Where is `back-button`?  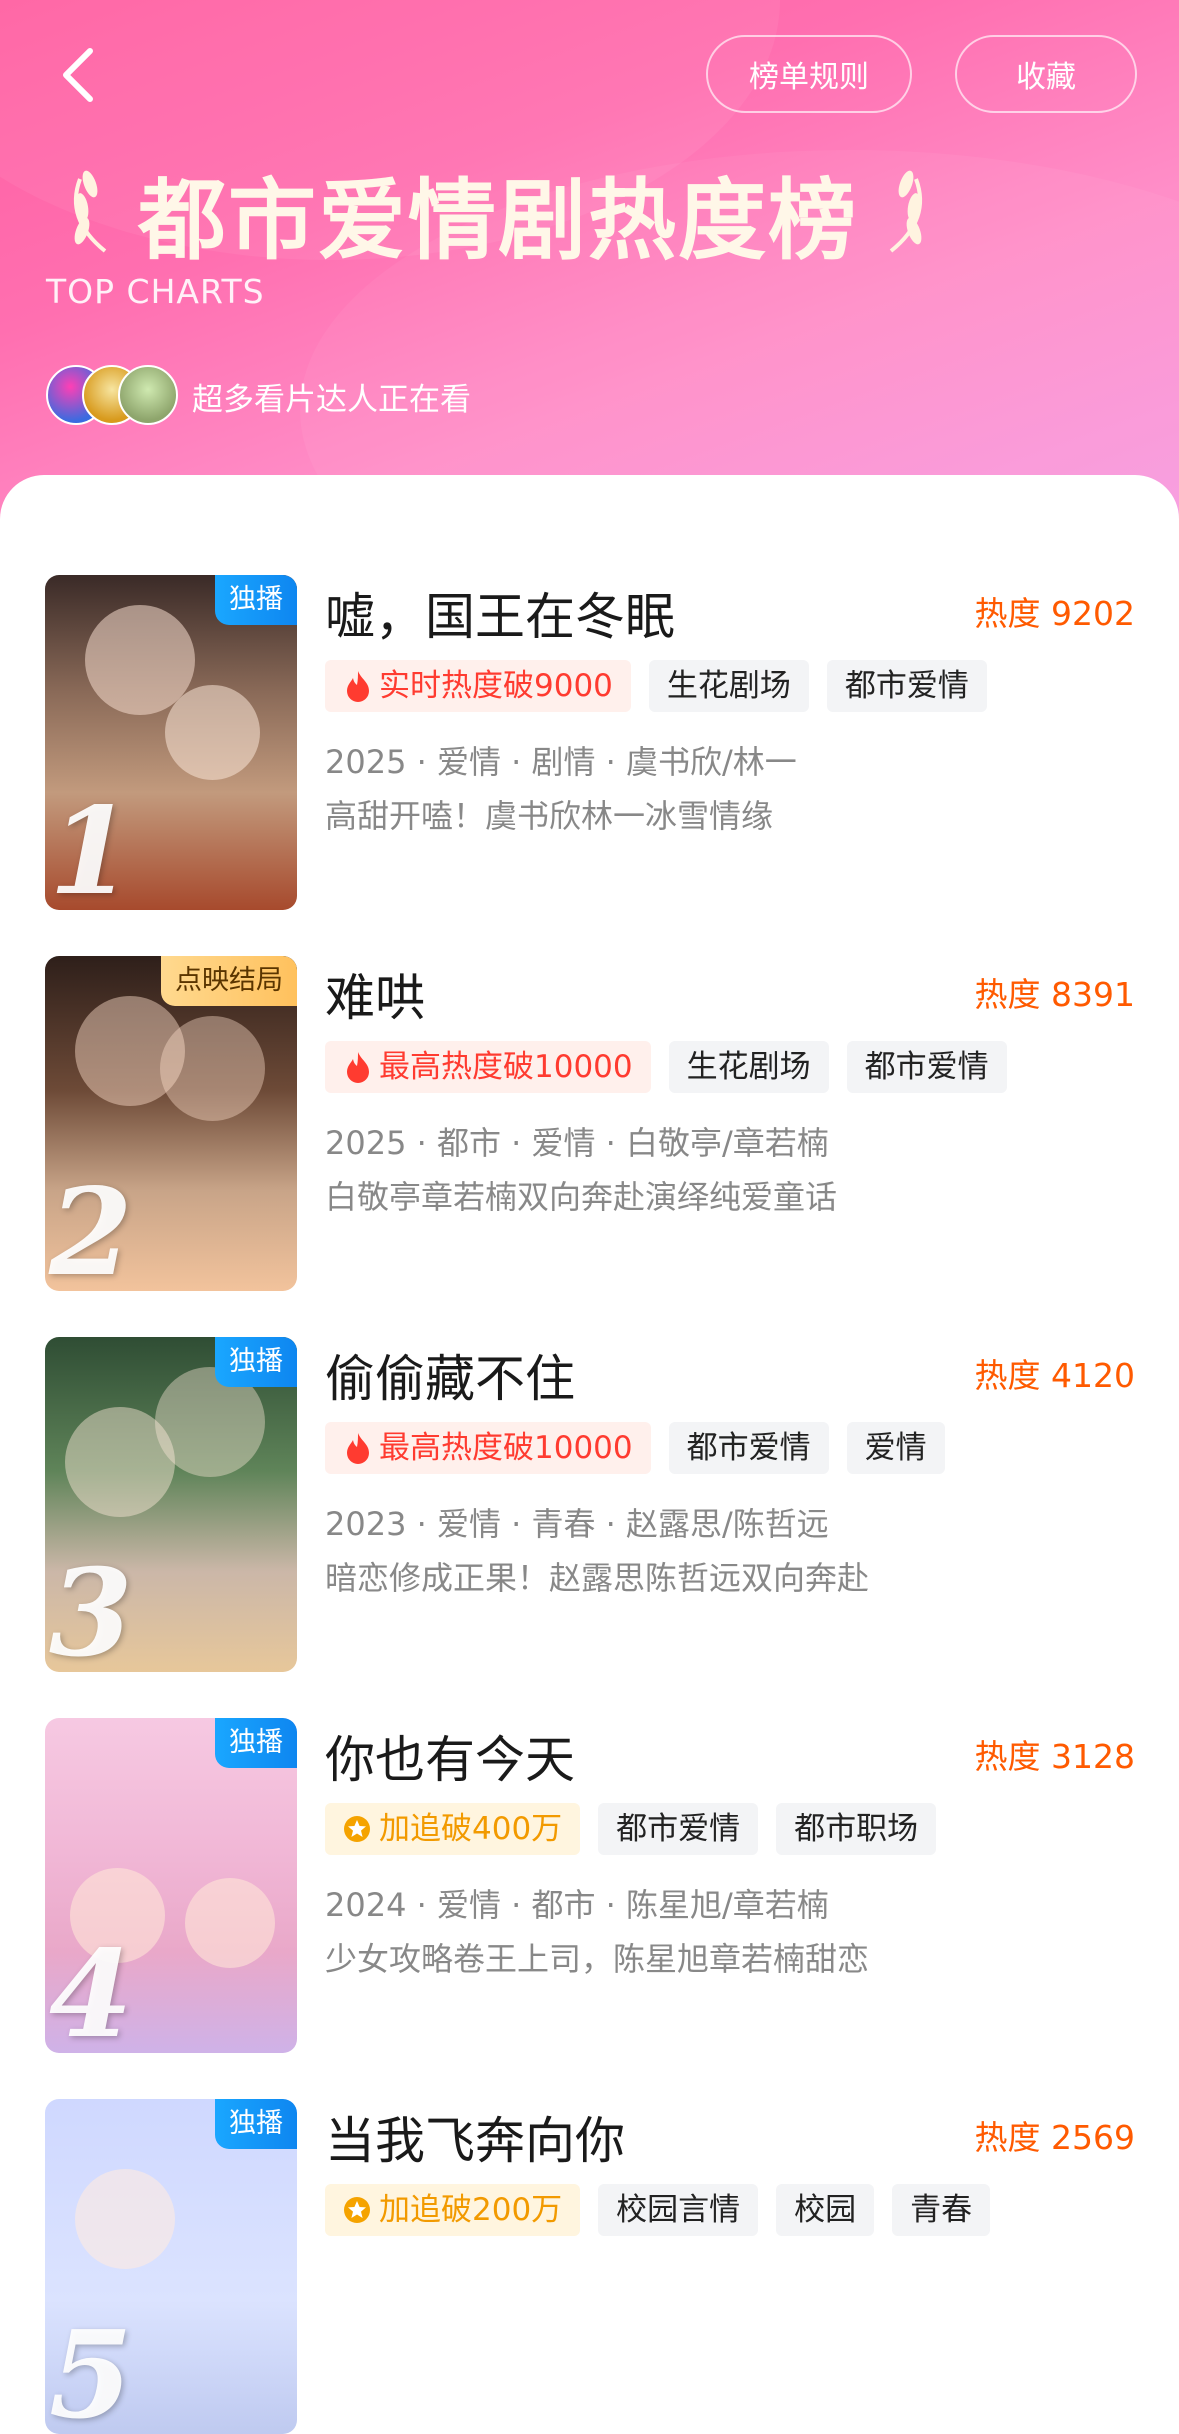
back-button is located at coordinates (78, 75).